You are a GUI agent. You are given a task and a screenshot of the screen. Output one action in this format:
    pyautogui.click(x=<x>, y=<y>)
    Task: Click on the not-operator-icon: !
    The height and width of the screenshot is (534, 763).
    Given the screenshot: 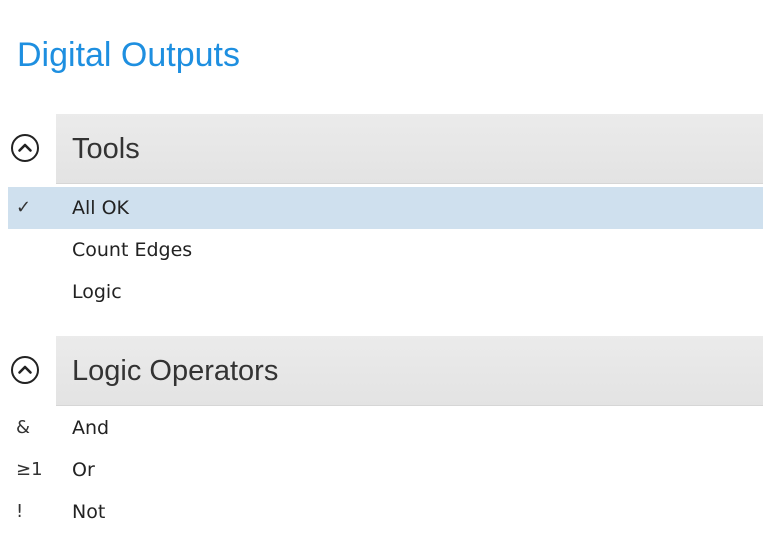 What is the action you would take?
    pyautogui.click(x=20, y=511)
    